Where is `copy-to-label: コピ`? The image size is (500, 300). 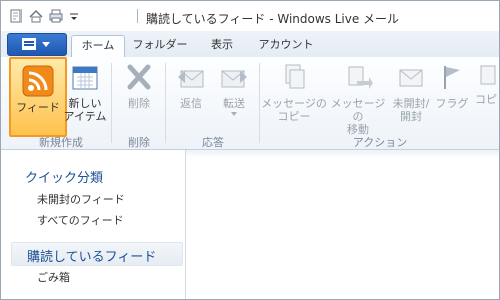 copy-to-label: コピ is located at coordinates (486, 99).